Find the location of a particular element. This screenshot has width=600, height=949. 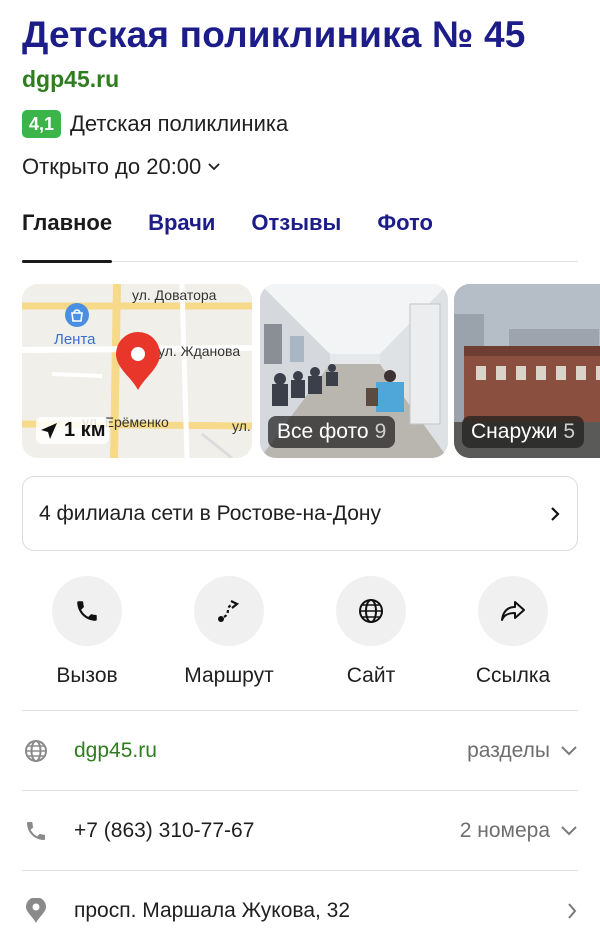

website-label: Сайт is located at coordinates (371, 675).